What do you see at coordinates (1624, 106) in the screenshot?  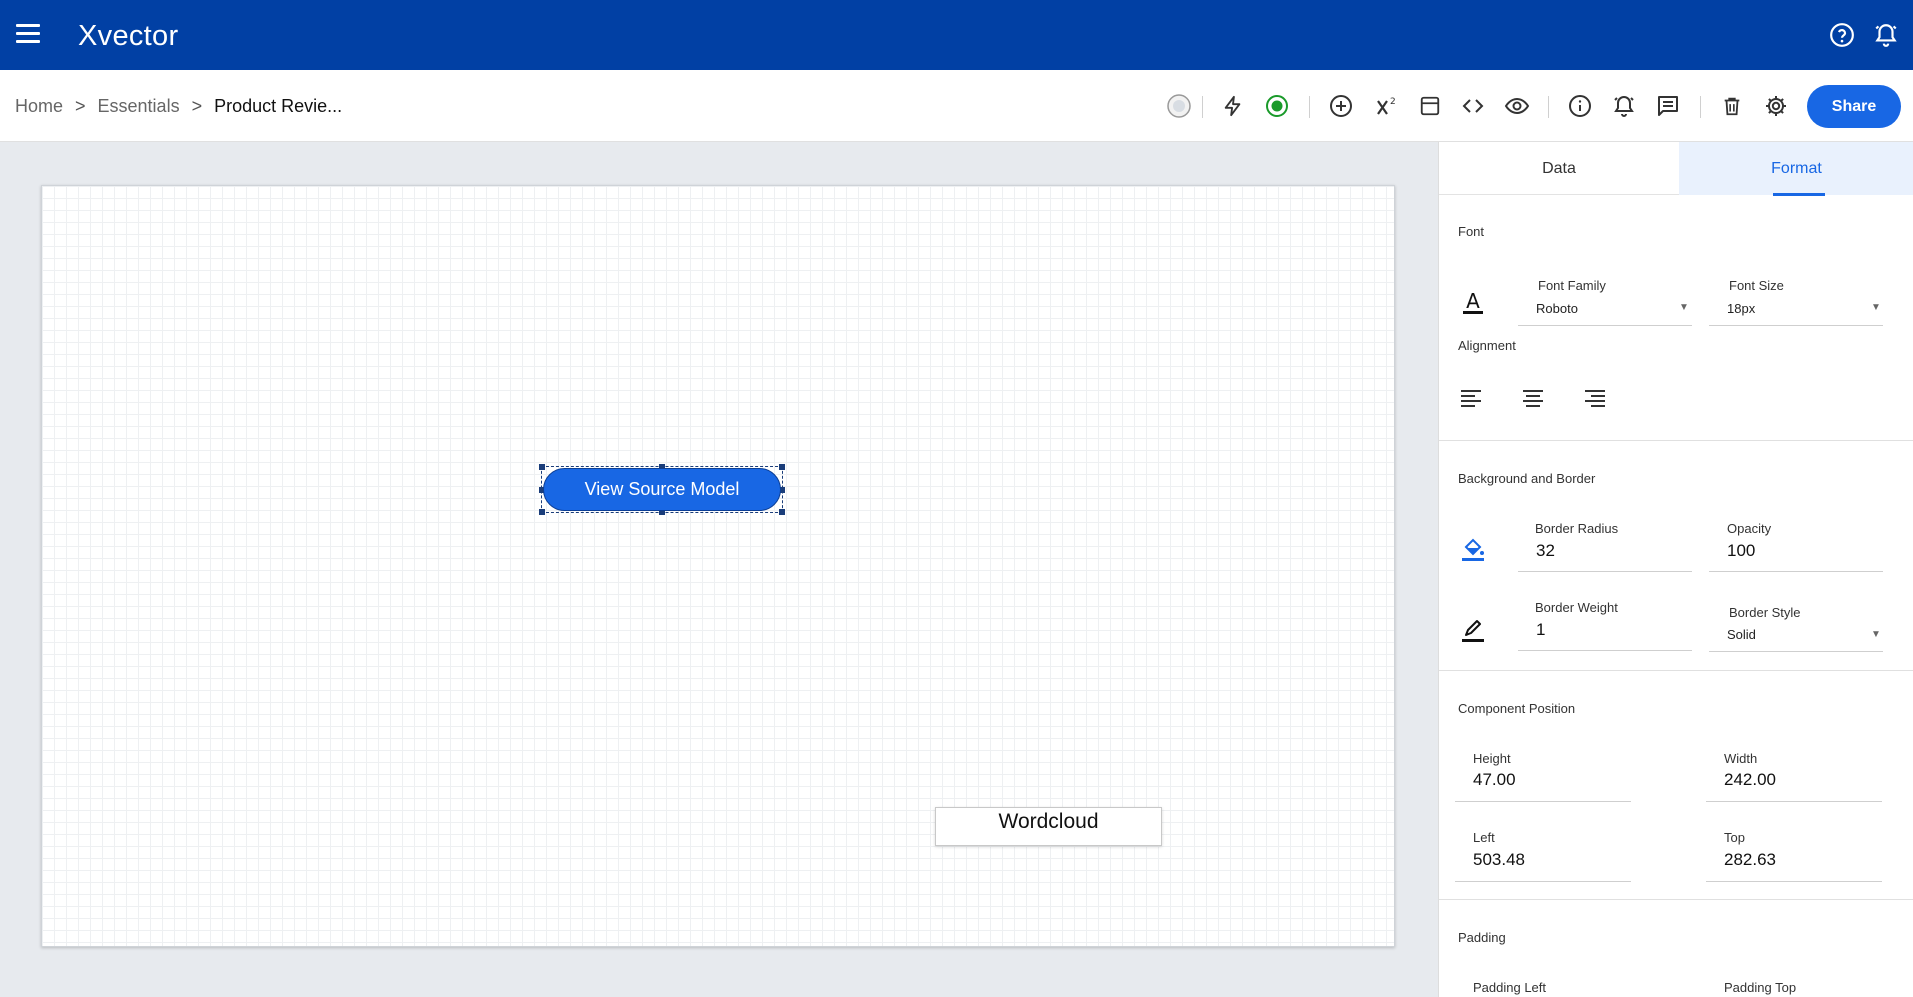 I see `alert-bell-icon` at bounding box center [1624, 106].